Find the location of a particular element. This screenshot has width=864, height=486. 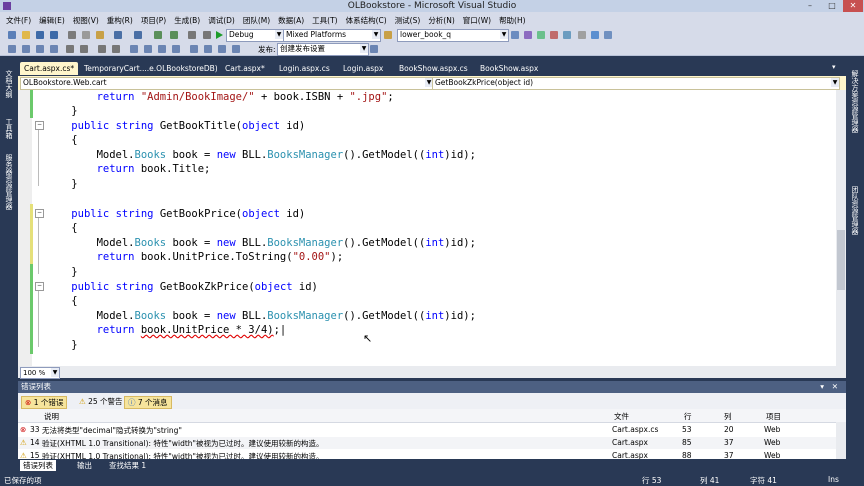

tab-bookshow-aspx-cs: BookShow.aspx.cs is located at coordinates (433, 68).